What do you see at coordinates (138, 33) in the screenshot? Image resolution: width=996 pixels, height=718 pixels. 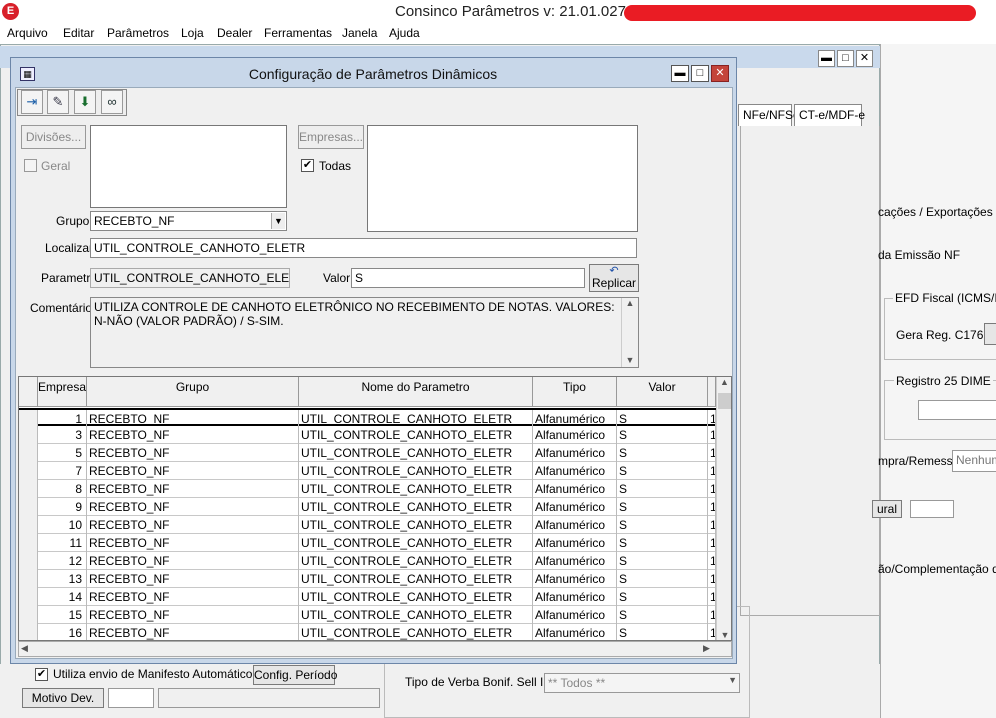 I see `menu-parametros: Parâmetros` at bounding box center [138, 33].